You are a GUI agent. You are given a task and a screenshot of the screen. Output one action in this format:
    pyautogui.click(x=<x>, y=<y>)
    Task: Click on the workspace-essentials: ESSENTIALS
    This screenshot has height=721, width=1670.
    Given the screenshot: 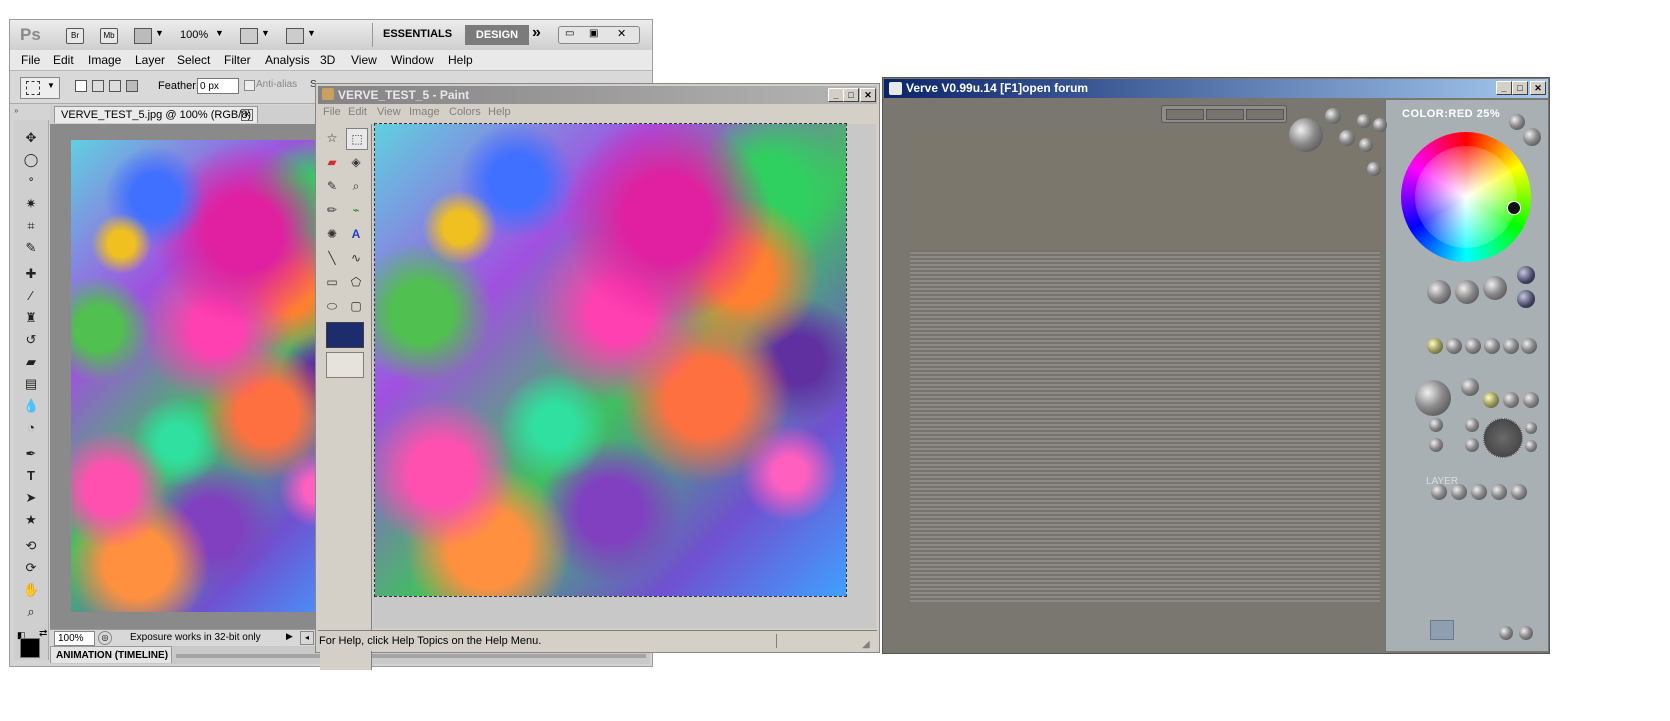 What is the action you would take?
    pyautogui.click(x=417, y=34)
    